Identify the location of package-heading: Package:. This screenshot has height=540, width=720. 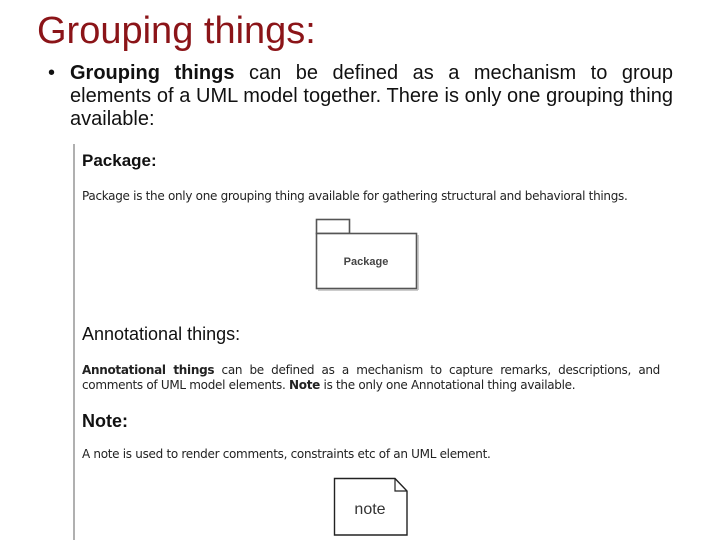
(119, 160).